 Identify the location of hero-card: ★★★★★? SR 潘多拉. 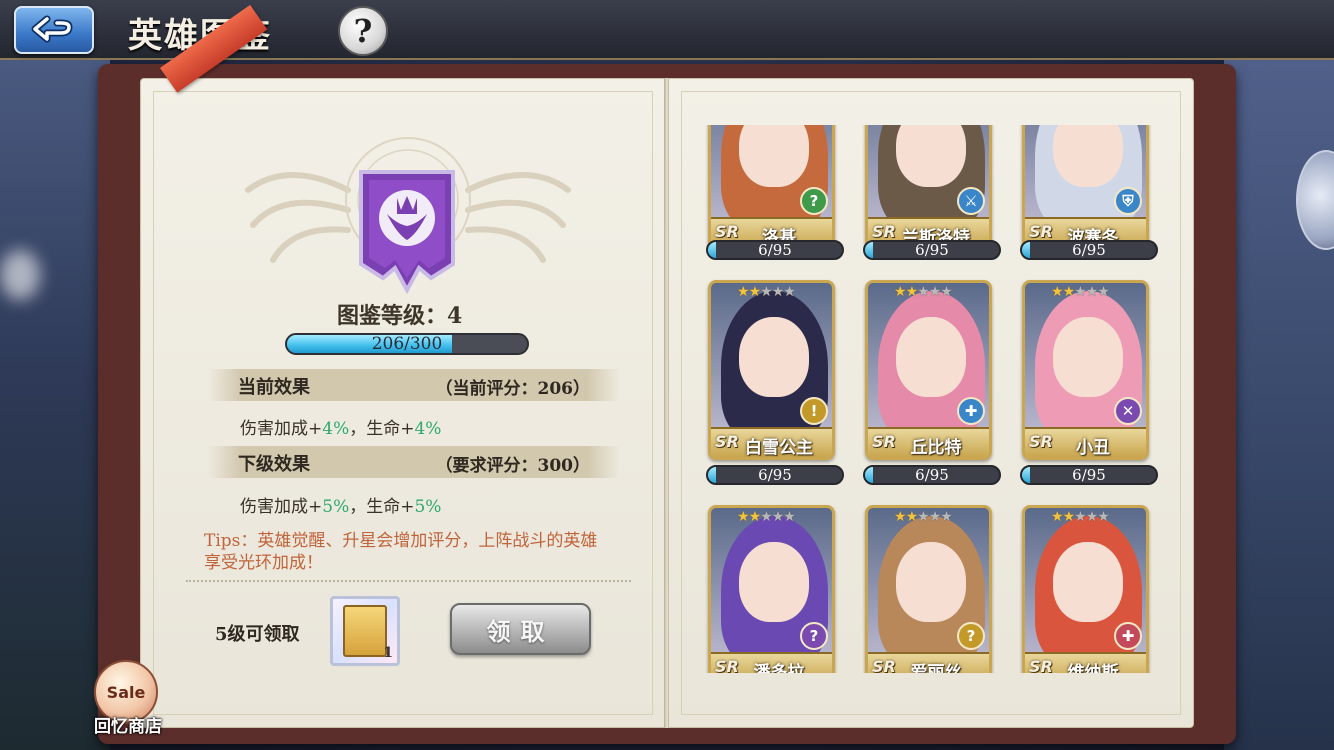
(771, 589).